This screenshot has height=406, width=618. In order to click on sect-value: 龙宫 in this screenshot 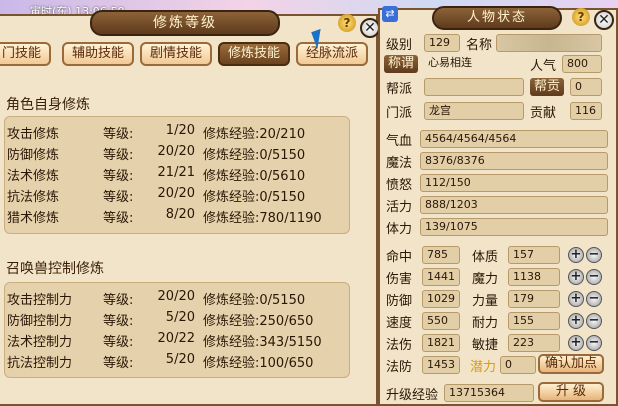, I will do `click(474, 111)`.